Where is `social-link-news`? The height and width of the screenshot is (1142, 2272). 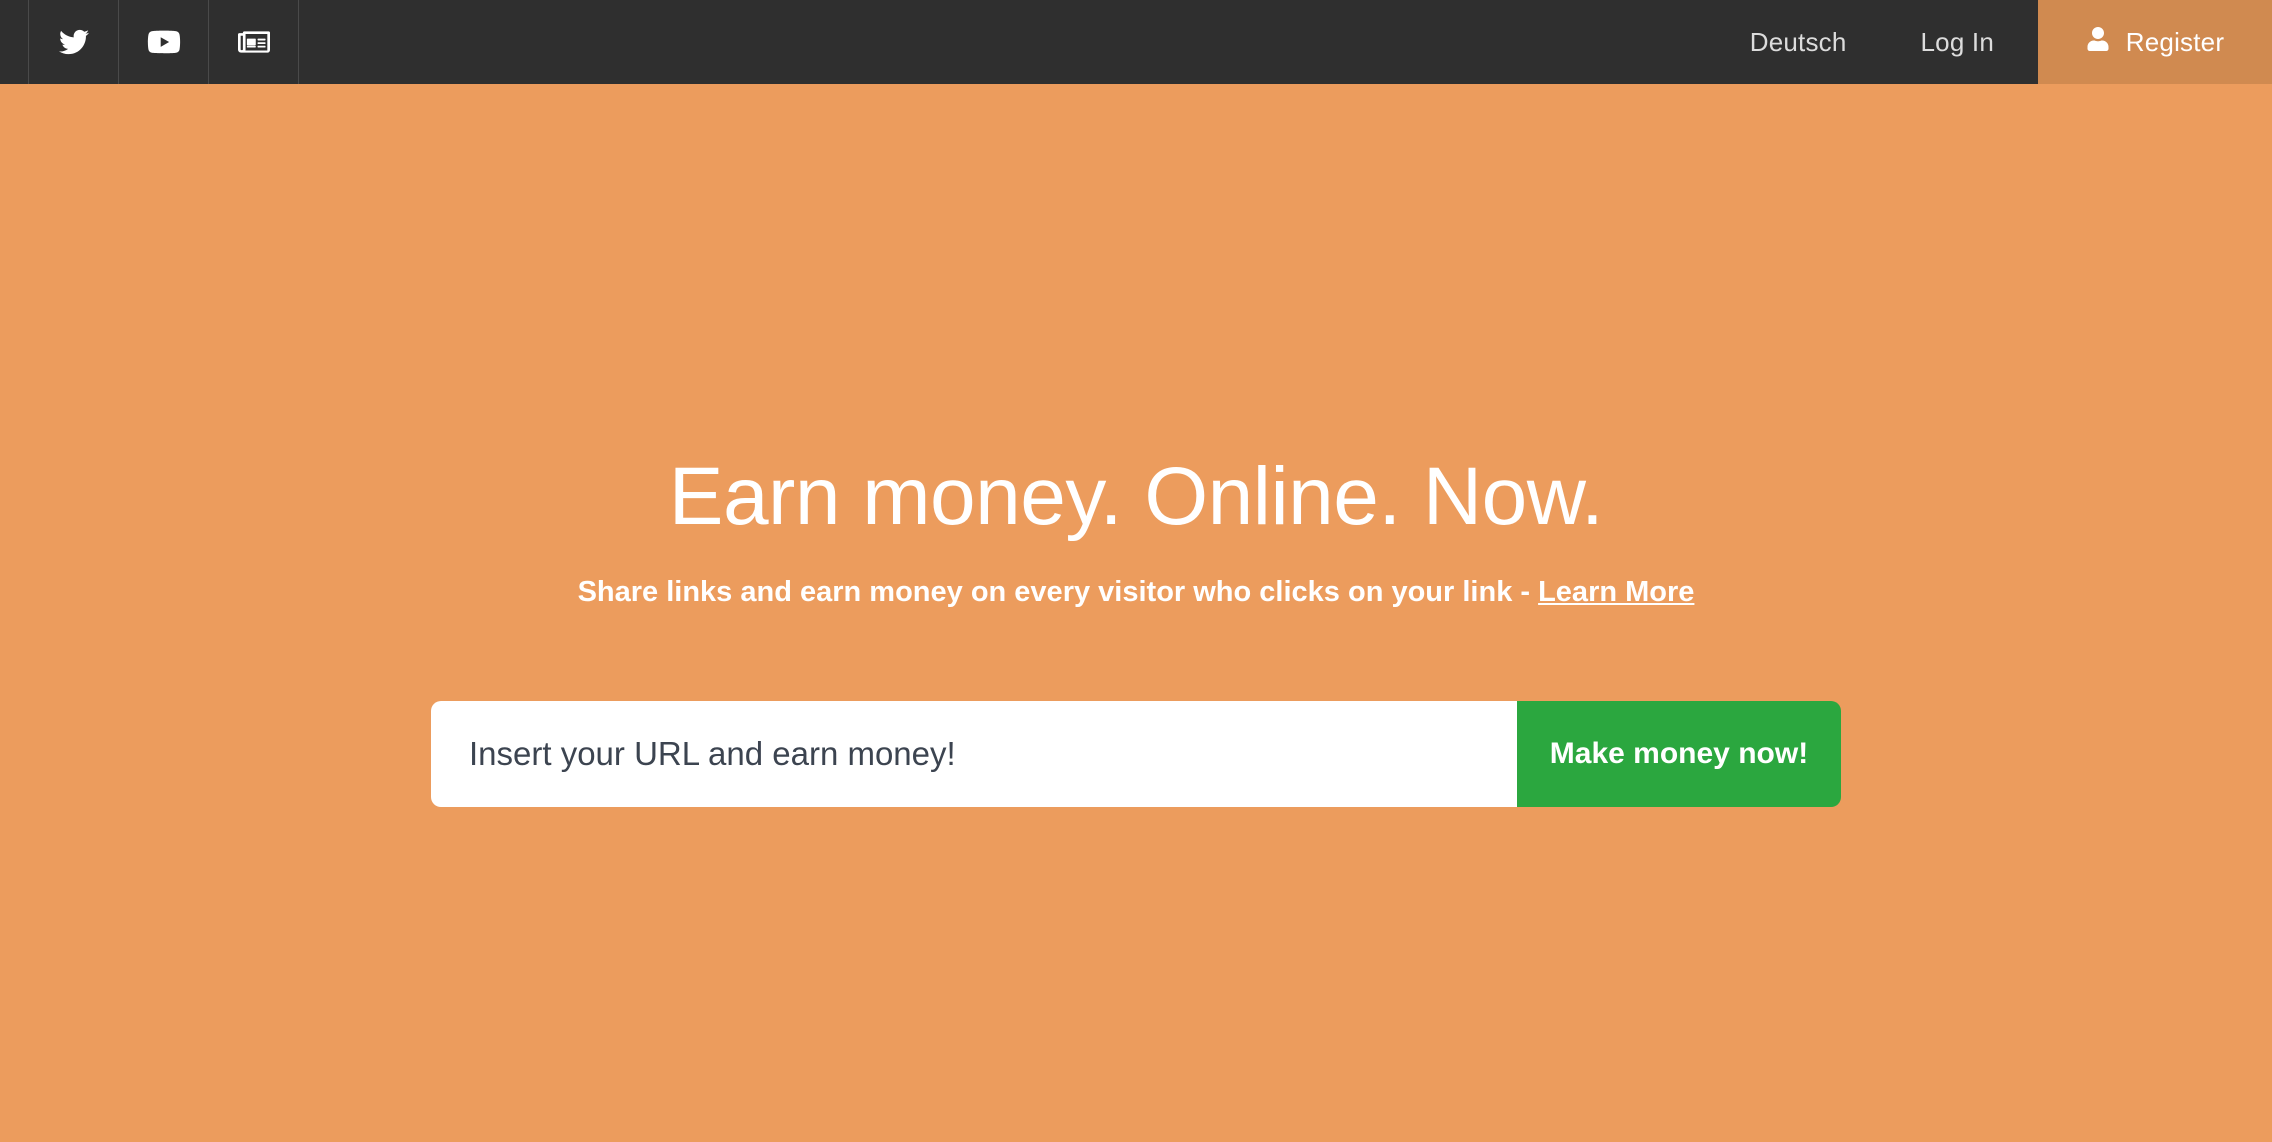
social-link-news is located at coordinates (253, 42).